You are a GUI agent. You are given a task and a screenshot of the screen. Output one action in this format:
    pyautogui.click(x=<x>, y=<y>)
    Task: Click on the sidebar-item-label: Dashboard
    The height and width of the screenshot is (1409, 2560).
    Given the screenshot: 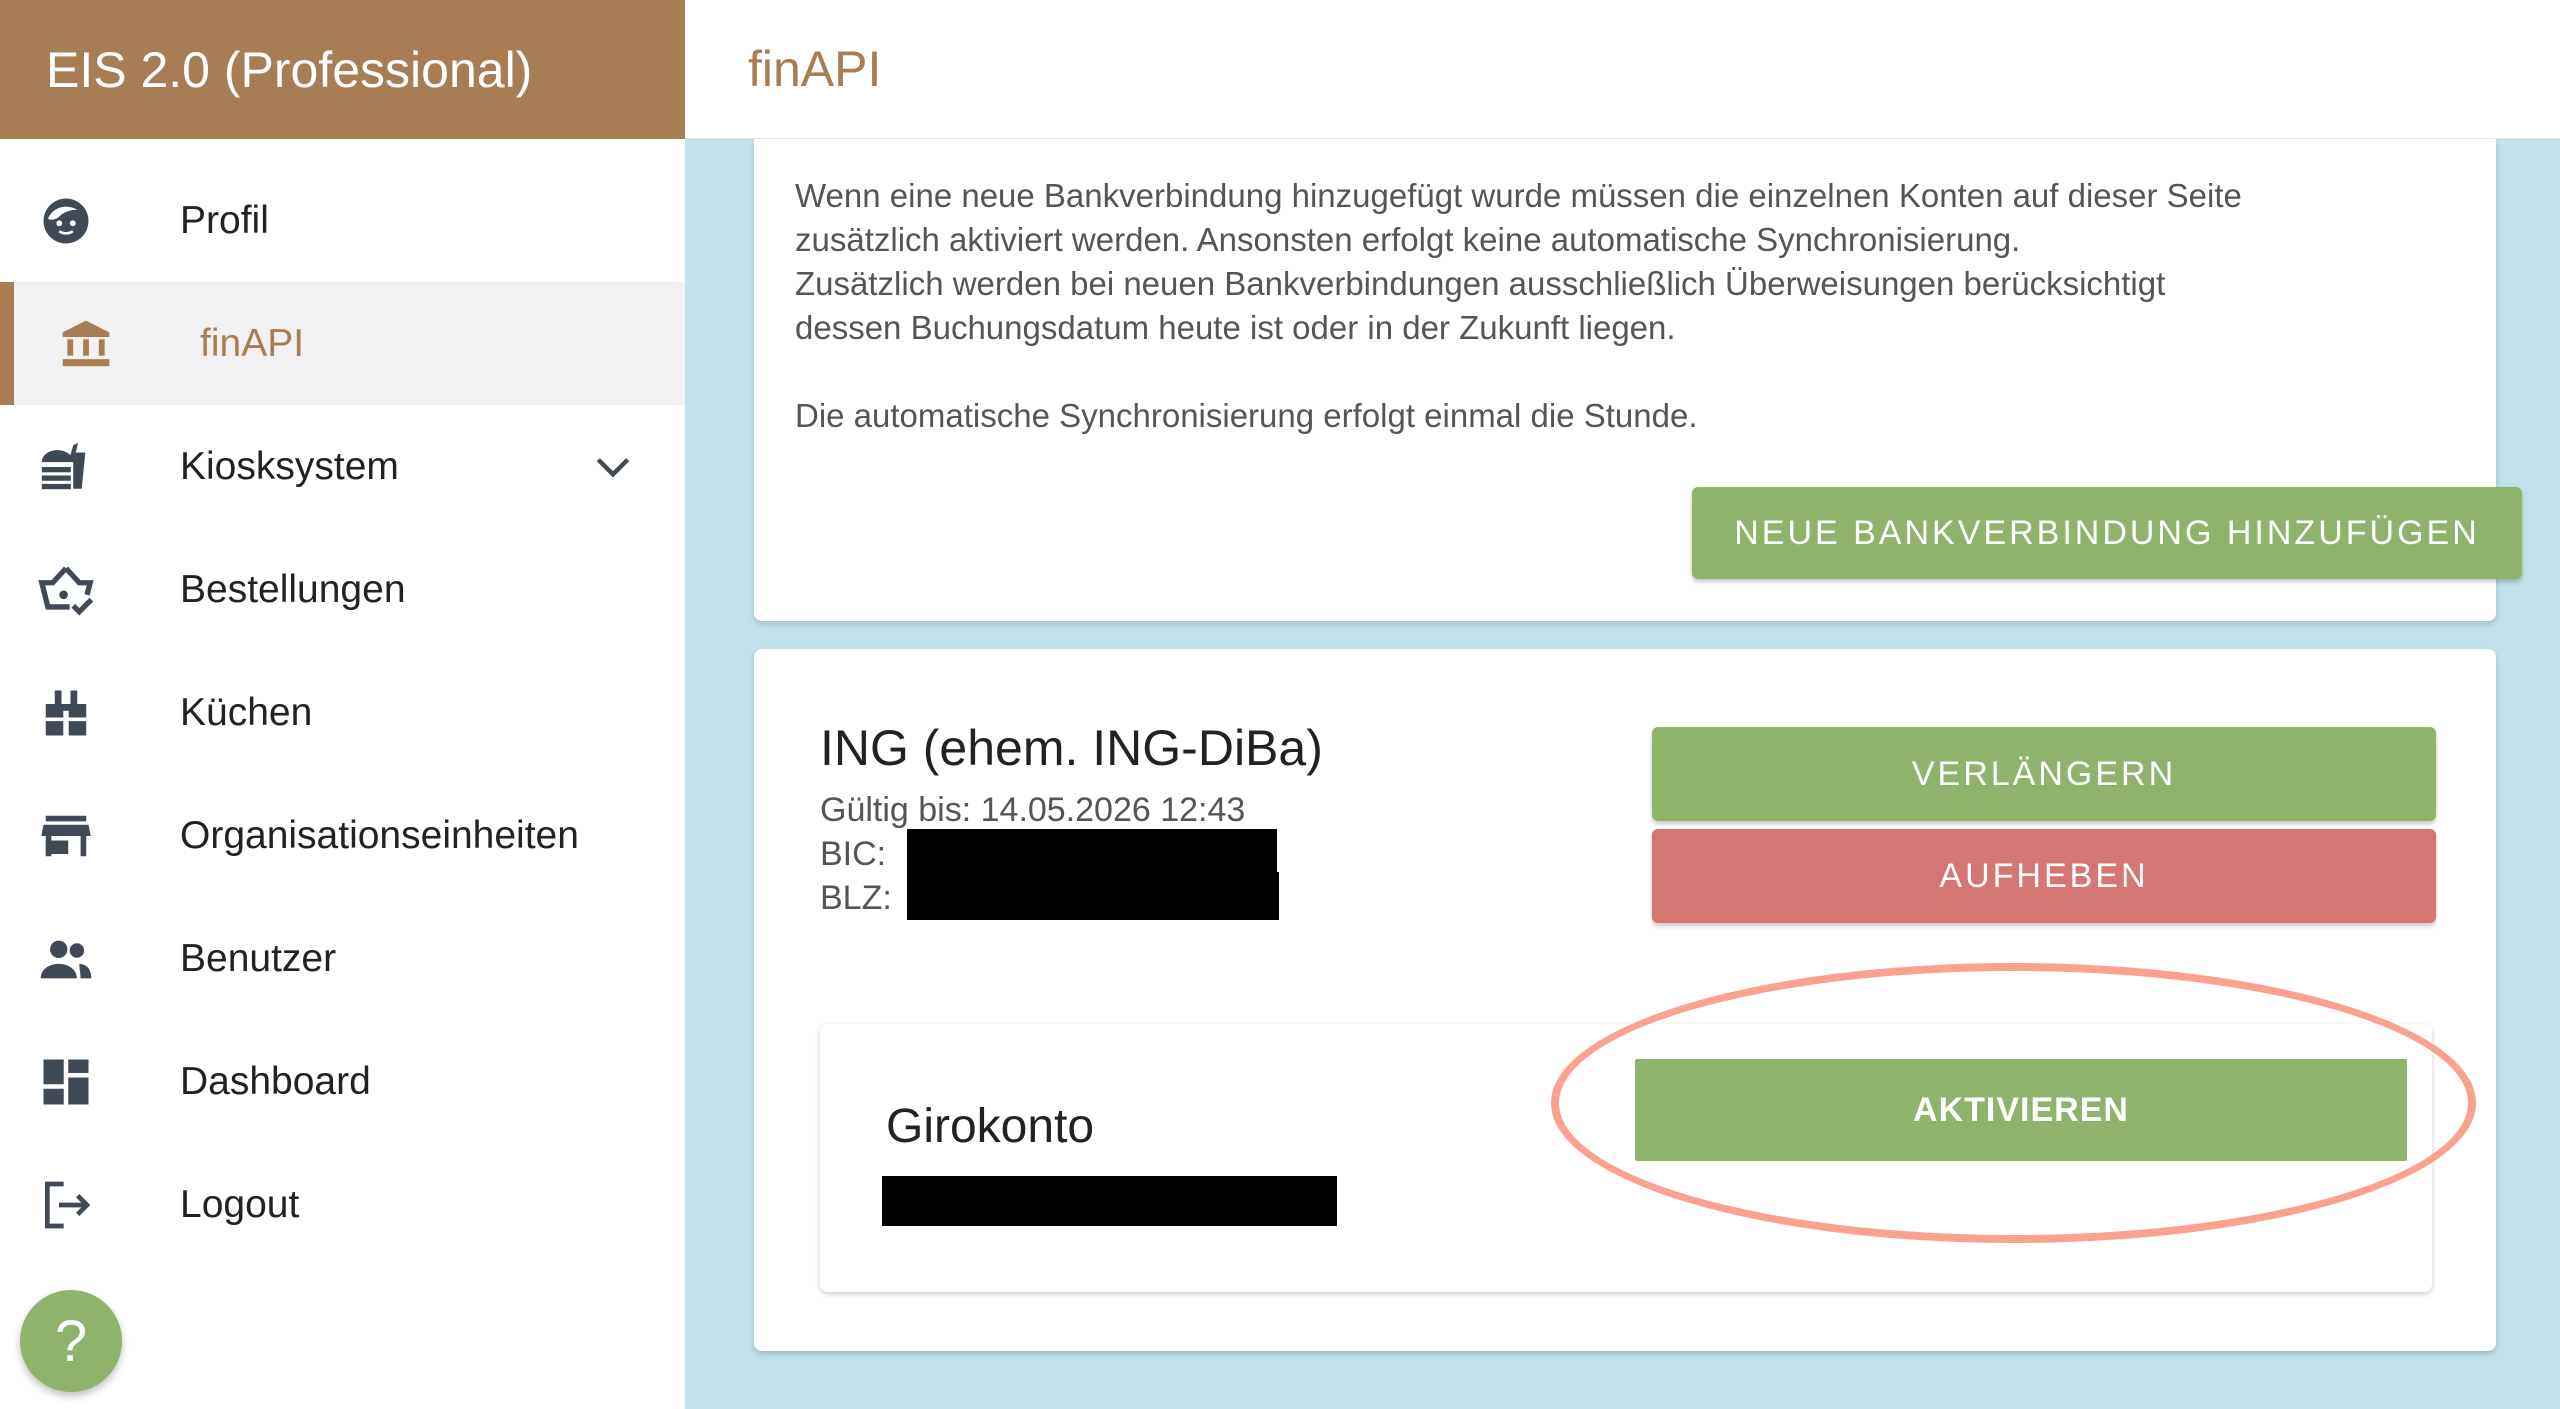 What is the action you would take?
    pyautogui.click(x=275, y=1081)
    